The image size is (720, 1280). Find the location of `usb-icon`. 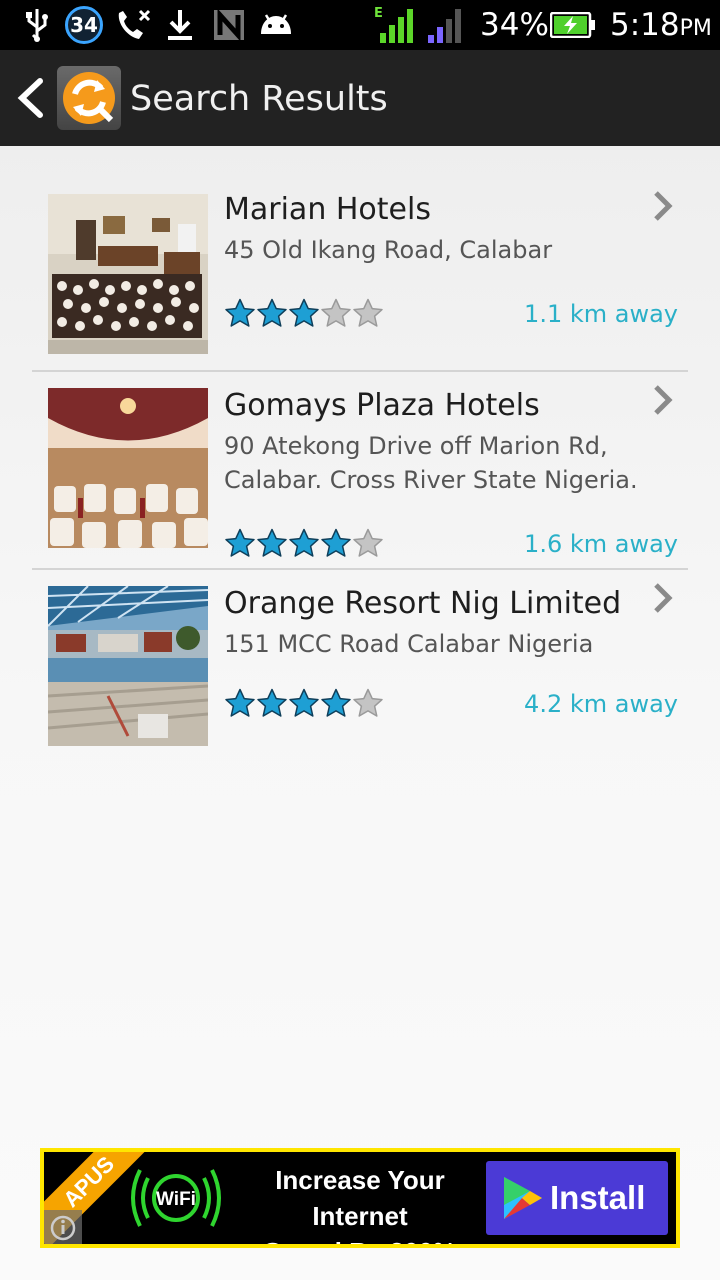

usb-icon is located at coordinates (37, 25).